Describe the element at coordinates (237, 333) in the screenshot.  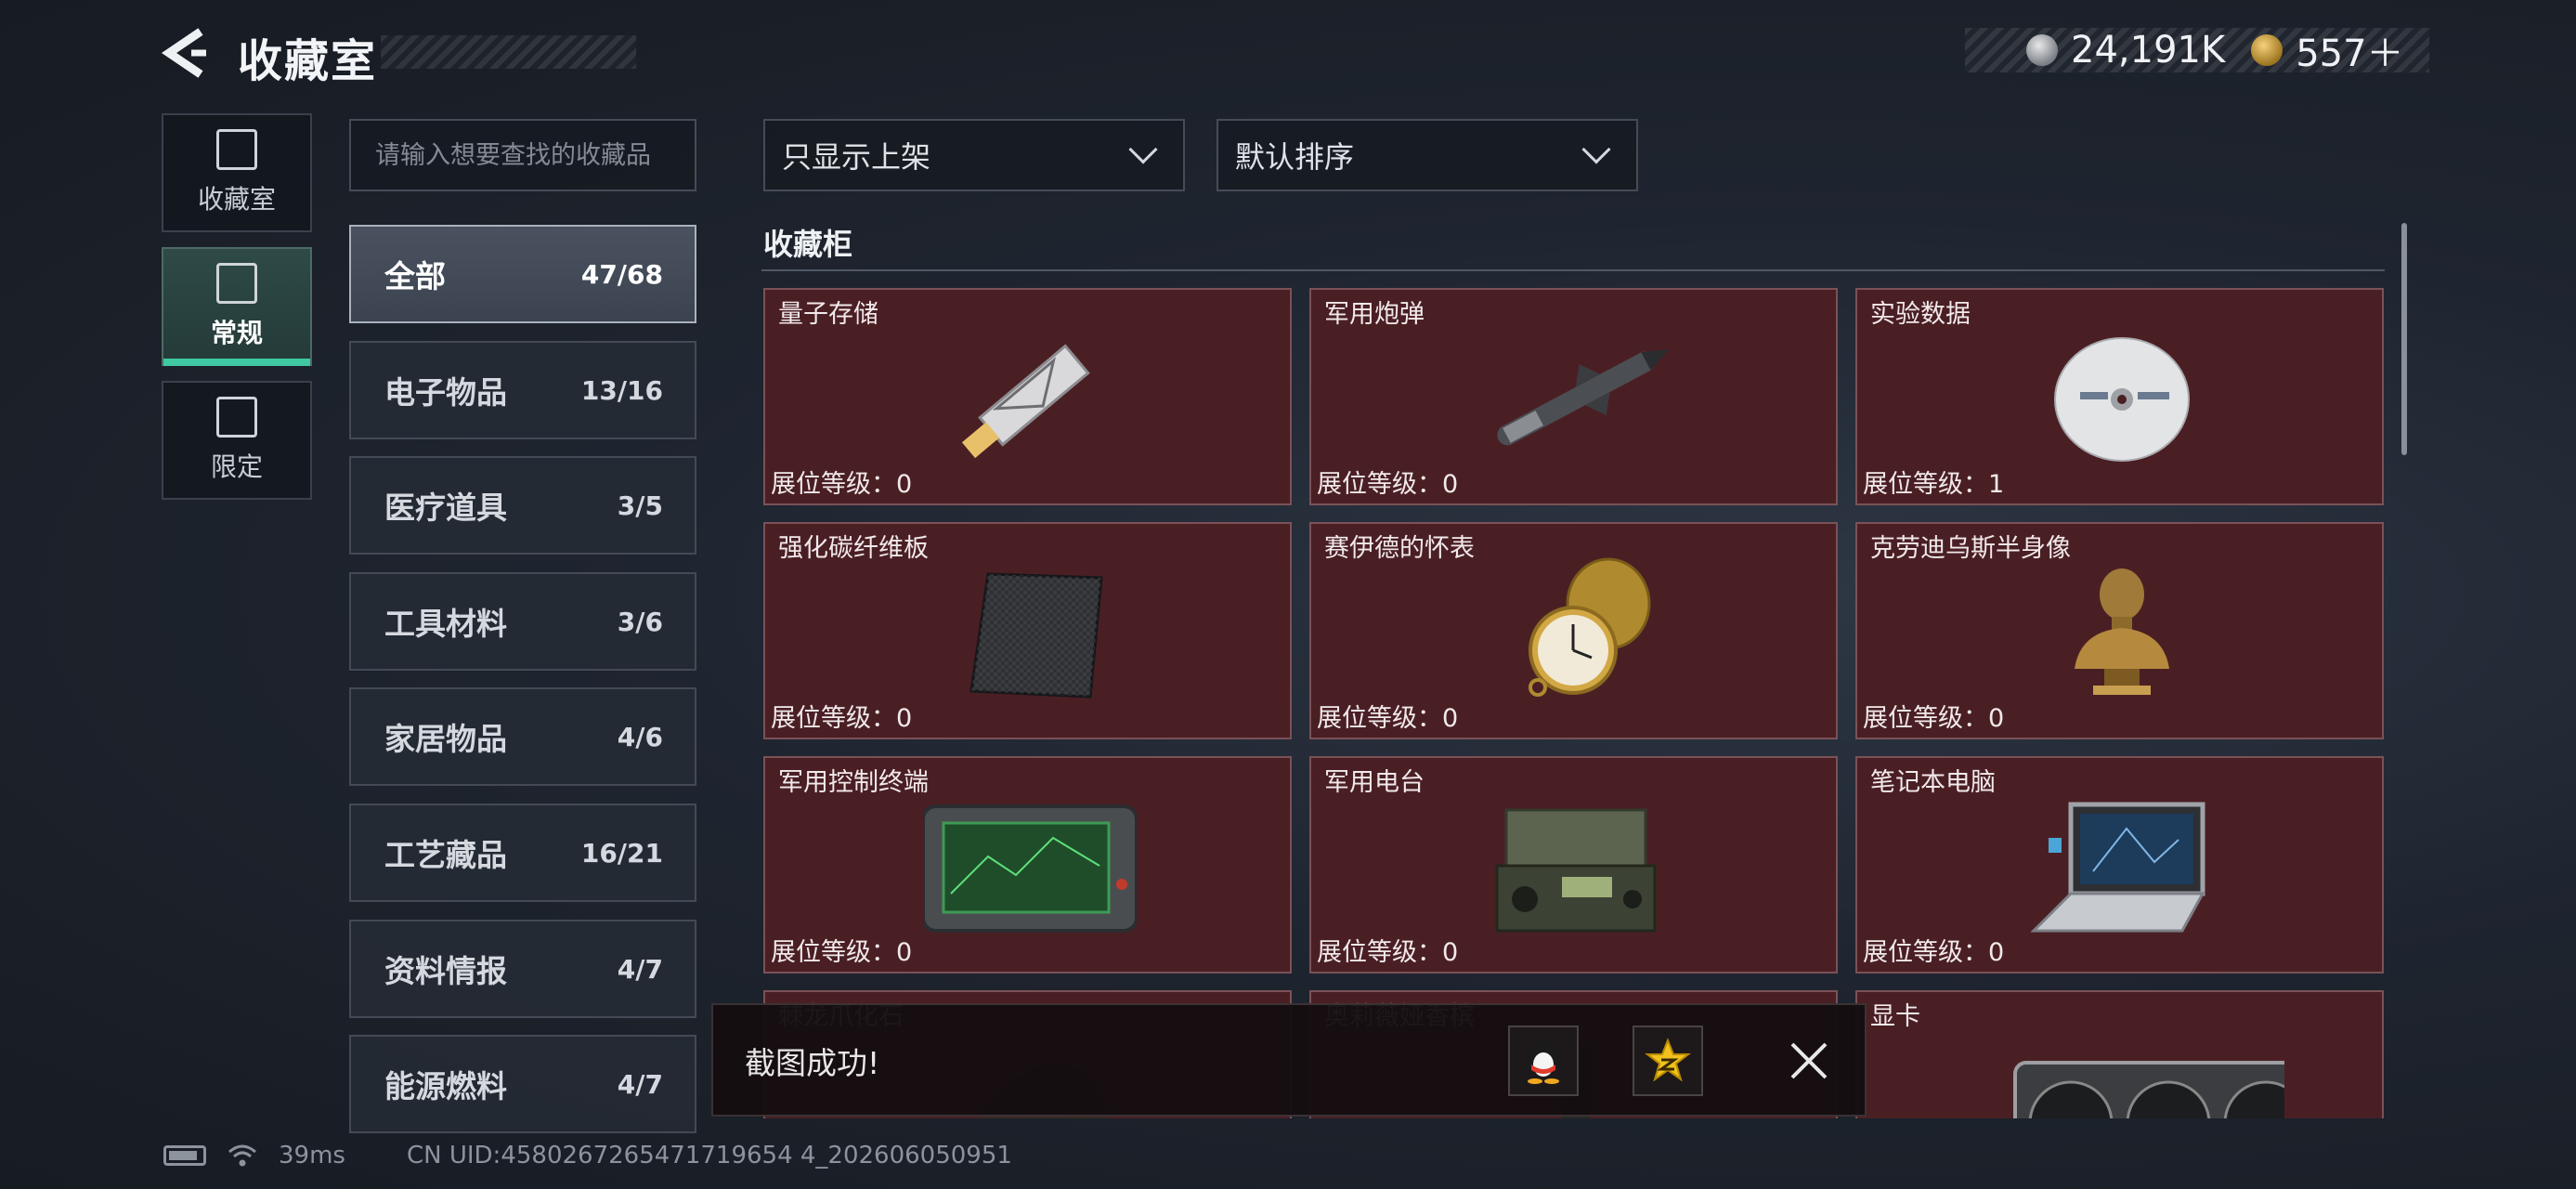
I see `nav-label: 常规` at that location.